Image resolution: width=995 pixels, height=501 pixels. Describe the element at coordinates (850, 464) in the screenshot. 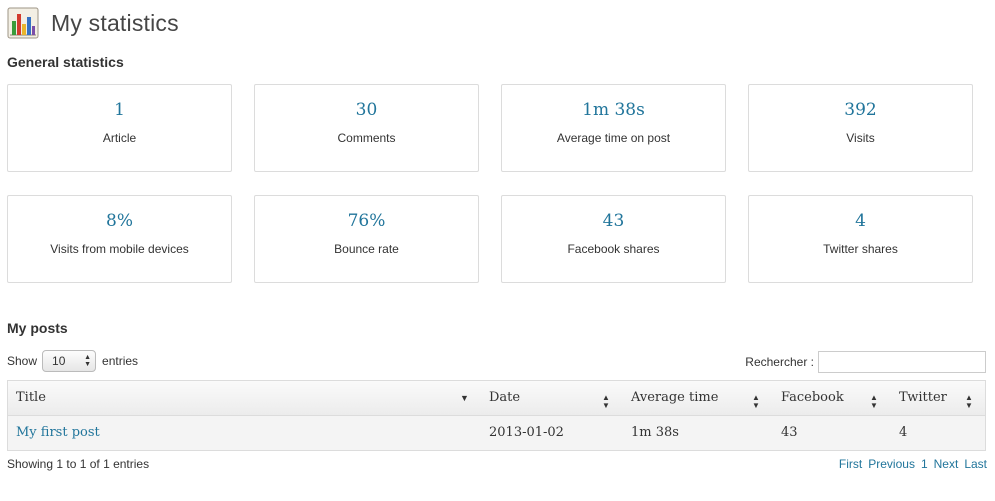

I see `pagination-first: First` at that location.